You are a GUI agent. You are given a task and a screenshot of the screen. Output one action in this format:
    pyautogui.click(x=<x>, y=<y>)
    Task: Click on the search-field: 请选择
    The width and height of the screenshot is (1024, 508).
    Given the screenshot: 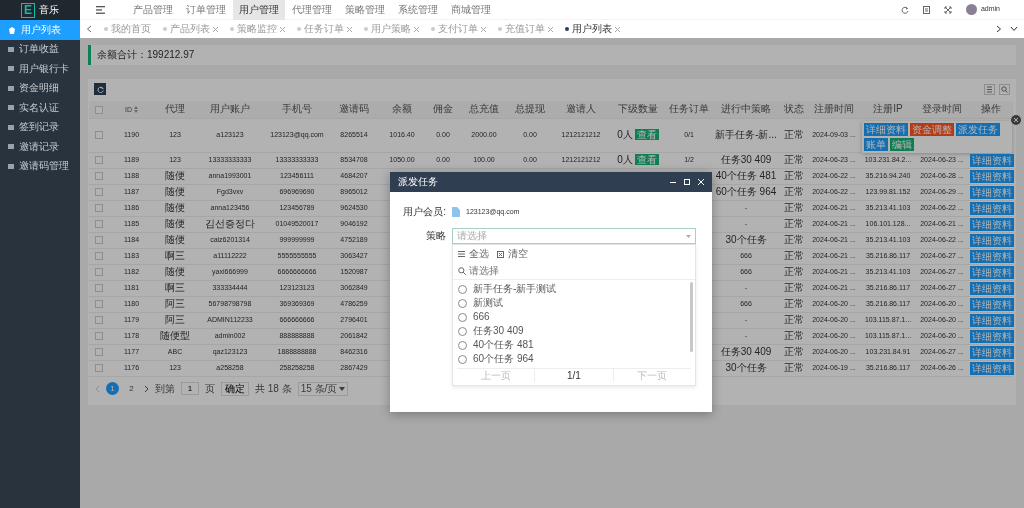 What is the action you would take?
    pyautogui.click(x=529, y=271)
    